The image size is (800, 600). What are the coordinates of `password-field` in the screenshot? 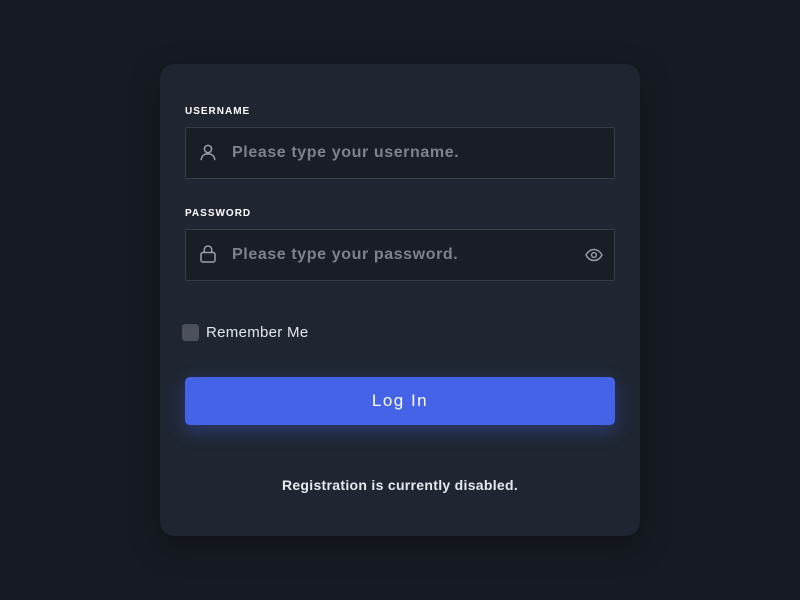 It's located at (400, 255).